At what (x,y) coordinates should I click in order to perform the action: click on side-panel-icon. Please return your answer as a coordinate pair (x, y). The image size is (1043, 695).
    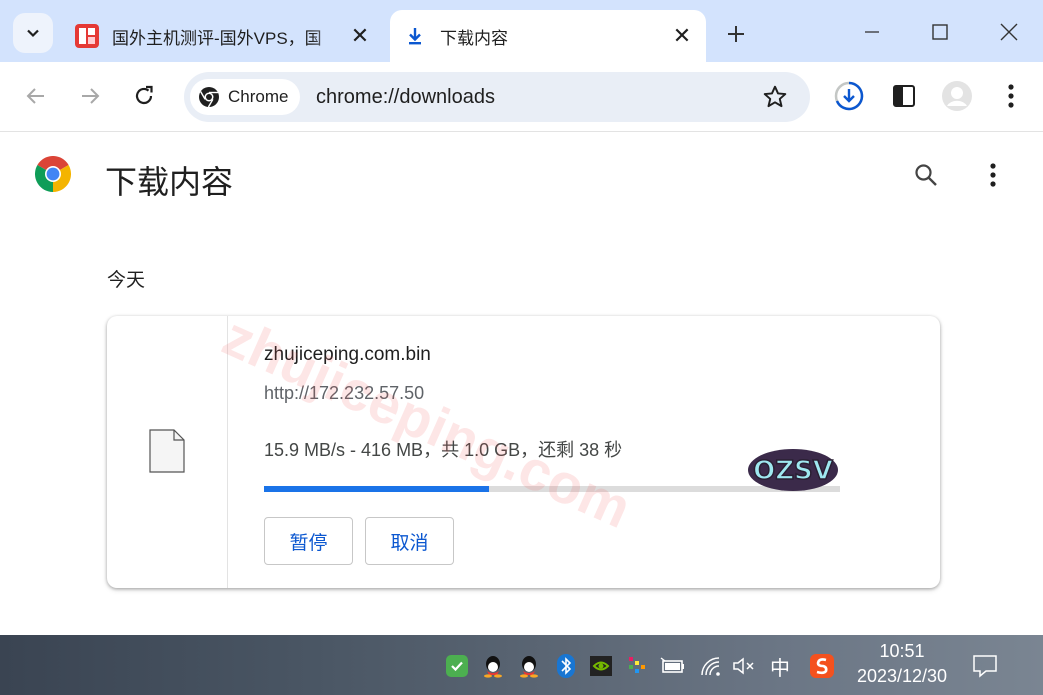
    Looking at the image, I should click on (904, 96).